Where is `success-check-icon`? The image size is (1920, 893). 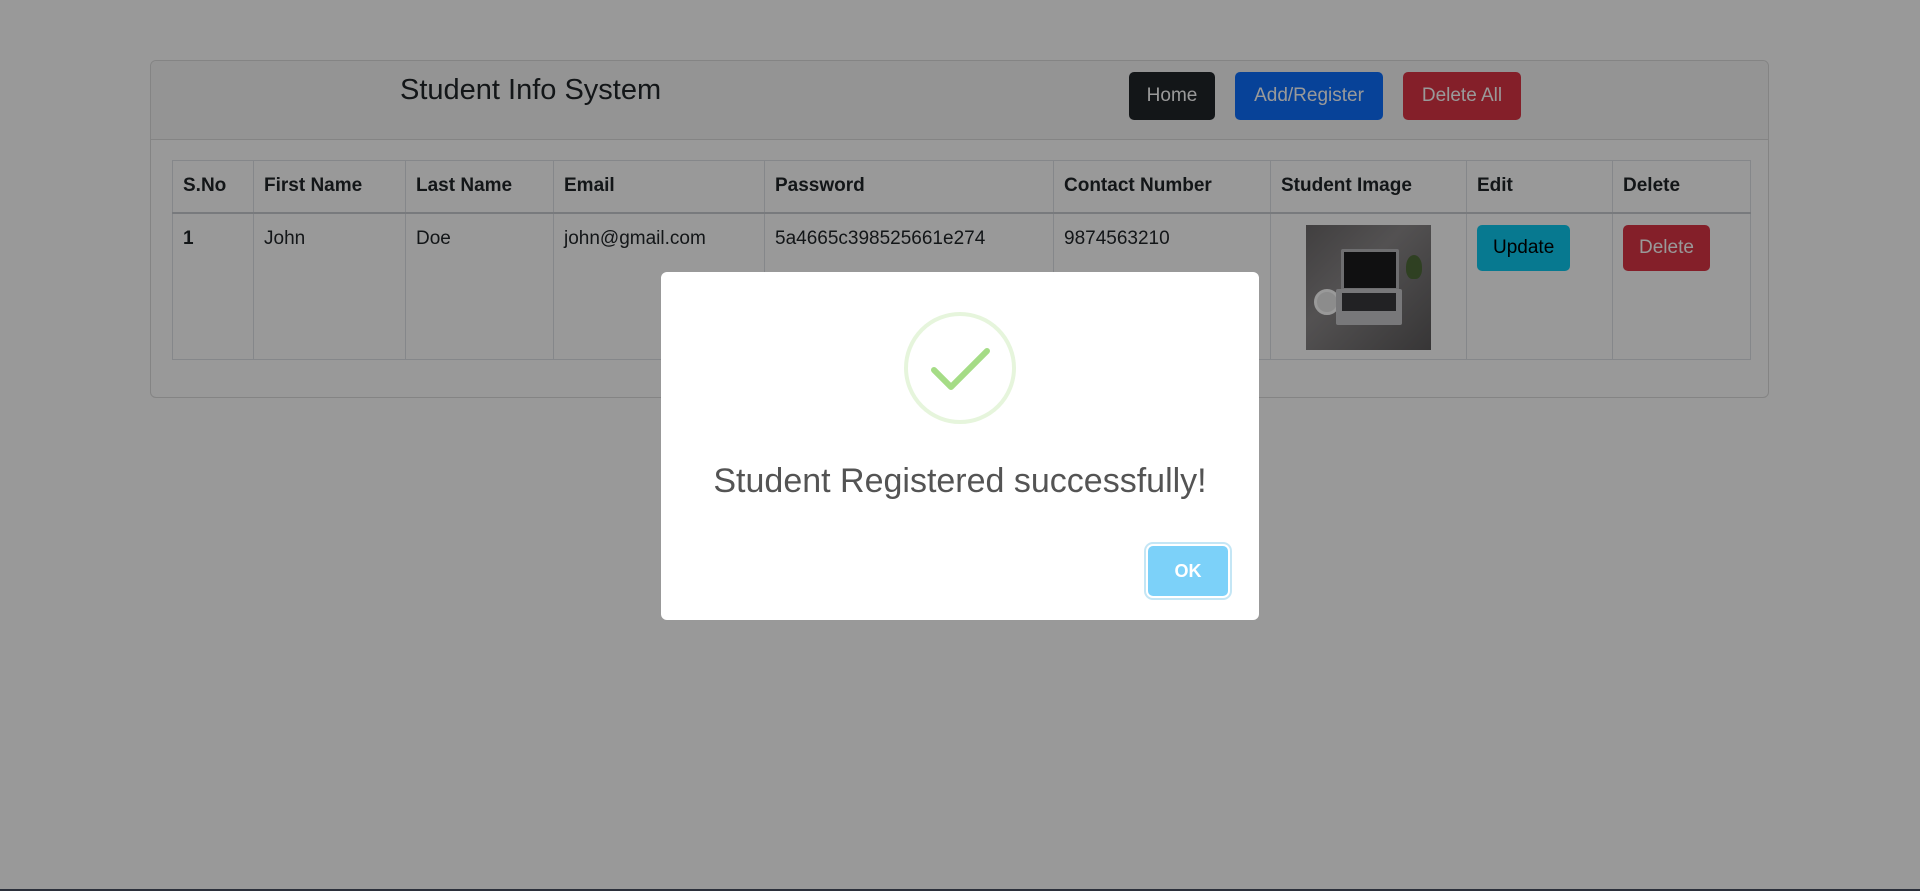 success-check-icon is located at coordinates (960, 368).